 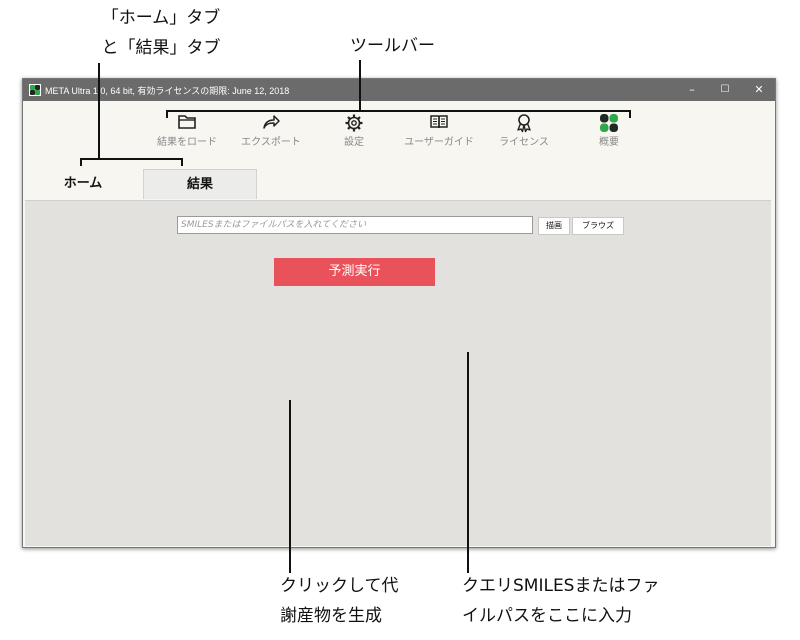 I want to click on toolbar-load-results: 結果をロード, so click(x=187, y=130).